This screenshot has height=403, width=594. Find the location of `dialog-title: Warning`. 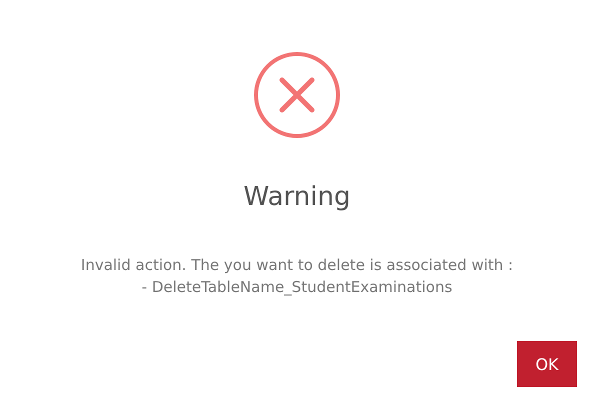

dialog-title: Warning is located at coordinates (297, 197).